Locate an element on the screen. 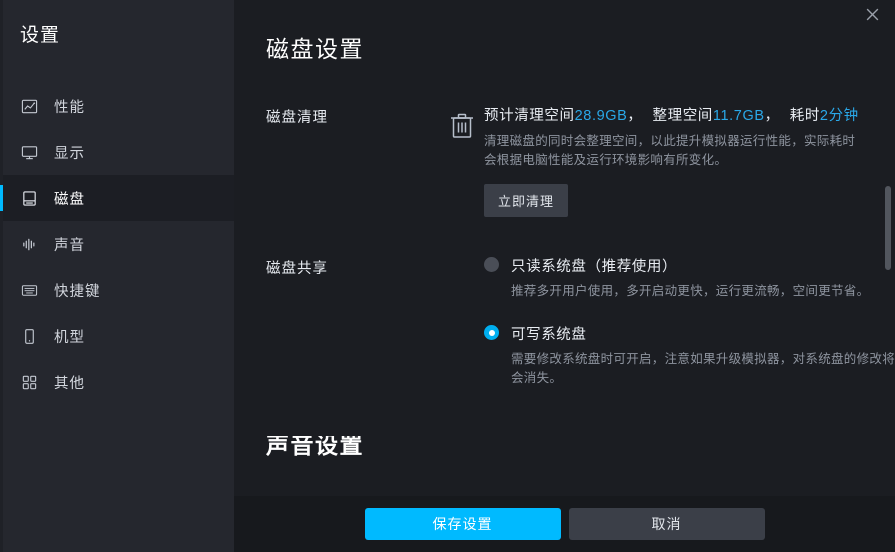 The width and height of the screenshot is (895, 552). close-icon is located at coordinates (872, 14).